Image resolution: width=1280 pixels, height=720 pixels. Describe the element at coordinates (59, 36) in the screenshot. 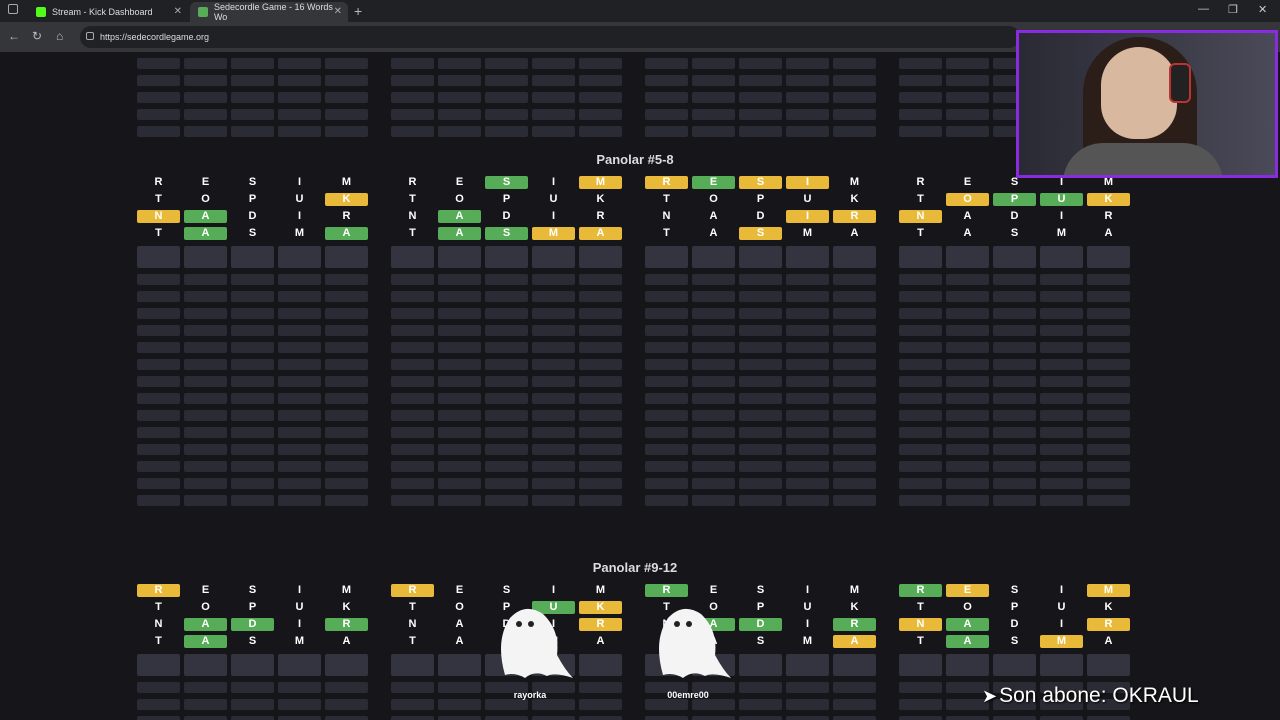

I see `home-icon: ⌂` at that location.